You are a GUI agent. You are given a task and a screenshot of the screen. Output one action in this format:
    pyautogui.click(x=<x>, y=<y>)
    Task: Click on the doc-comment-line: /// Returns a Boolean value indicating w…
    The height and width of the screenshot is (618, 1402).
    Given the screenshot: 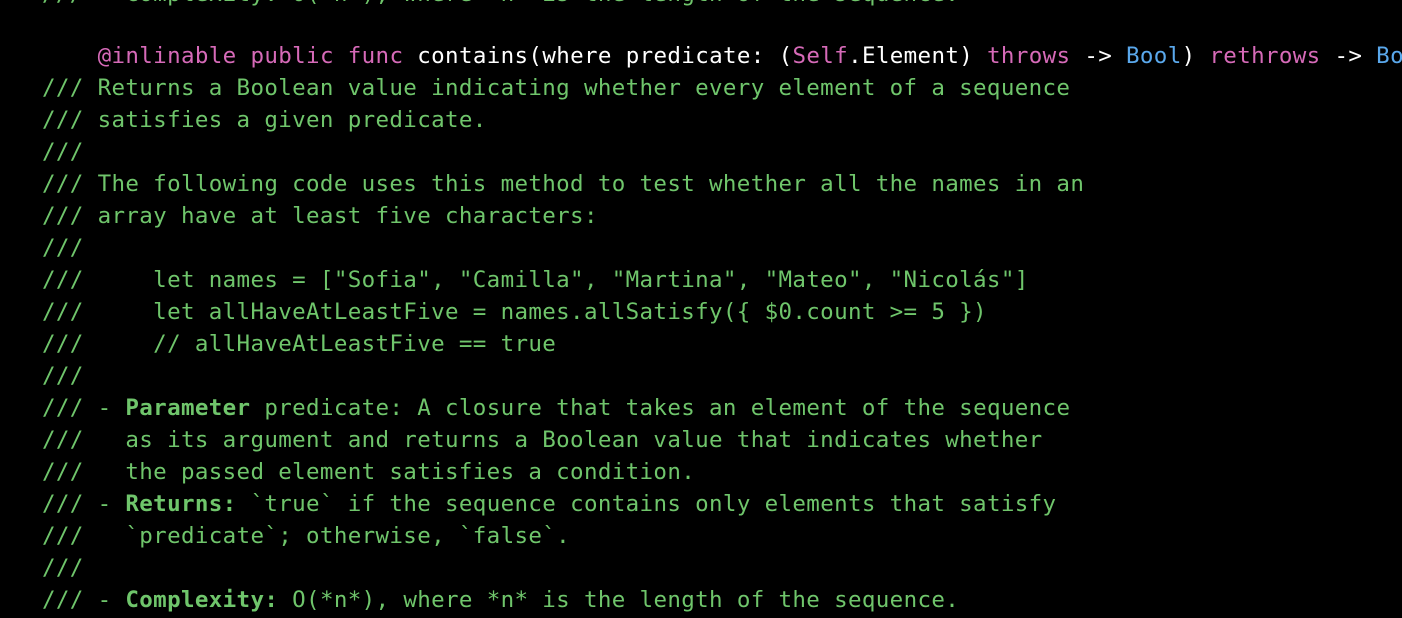 What is the action you would take?
    pyautogui.click(x=556, y=88)
    